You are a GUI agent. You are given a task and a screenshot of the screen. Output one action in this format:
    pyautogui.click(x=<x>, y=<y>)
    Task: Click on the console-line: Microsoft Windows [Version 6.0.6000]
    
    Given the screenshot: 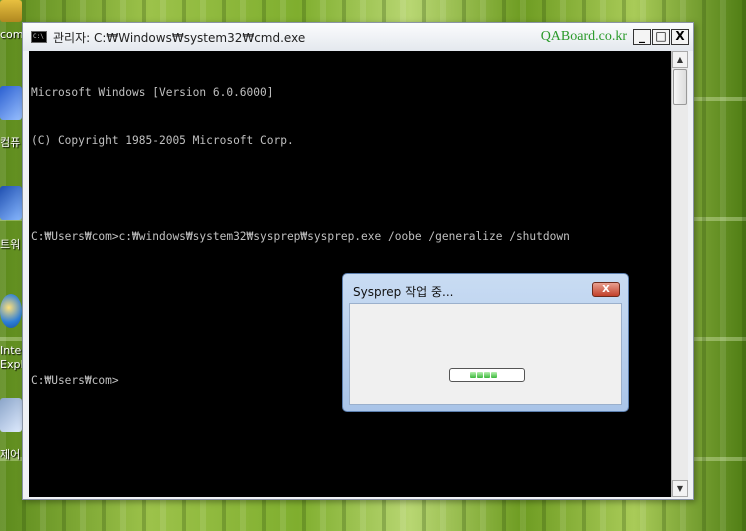 What is the action you would take?
    pyautogui.click(x=152, y=92)
    